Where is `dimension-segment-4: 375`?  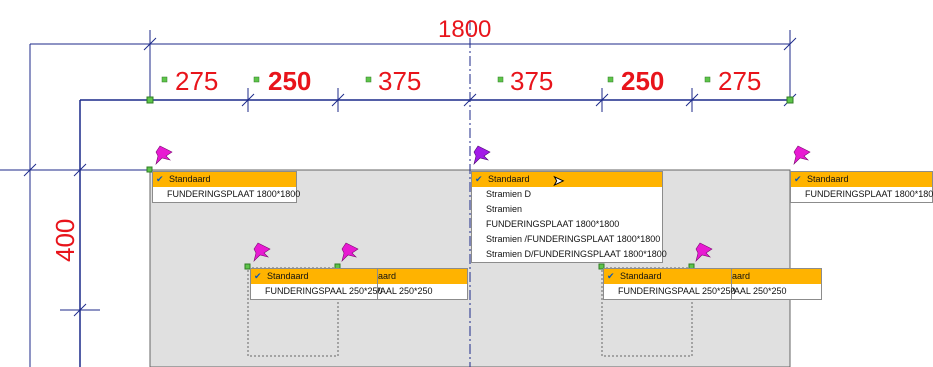
dimension-segment-4: 375 is located at coordinates (531, 81).